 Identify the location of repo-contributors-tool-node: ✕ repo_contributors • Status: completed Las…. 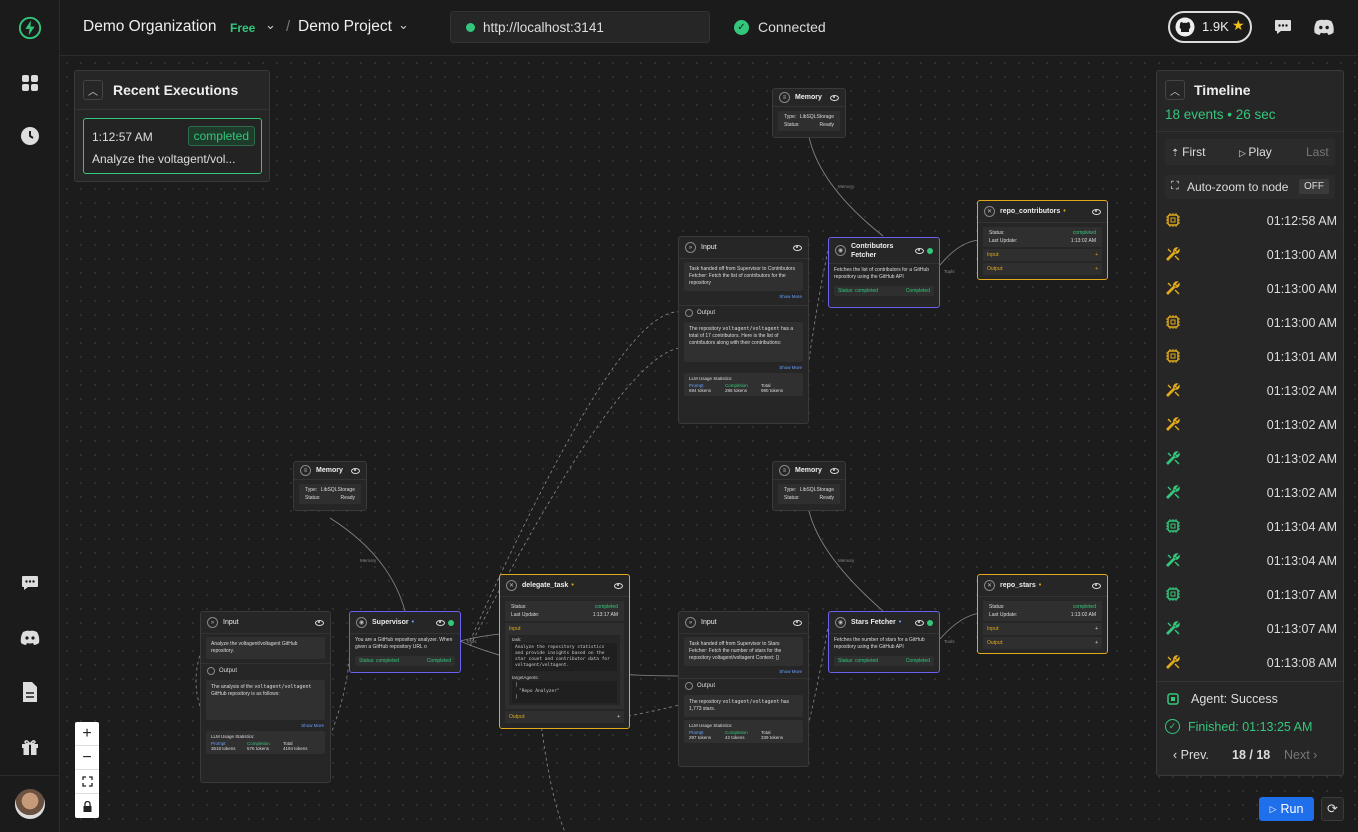
(1042, 240).